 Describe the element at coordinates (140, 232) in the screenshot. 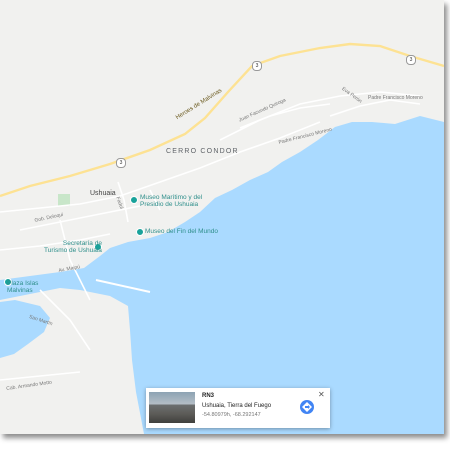

I see `poi-museo-fin-del-mundo-icon` at that location.